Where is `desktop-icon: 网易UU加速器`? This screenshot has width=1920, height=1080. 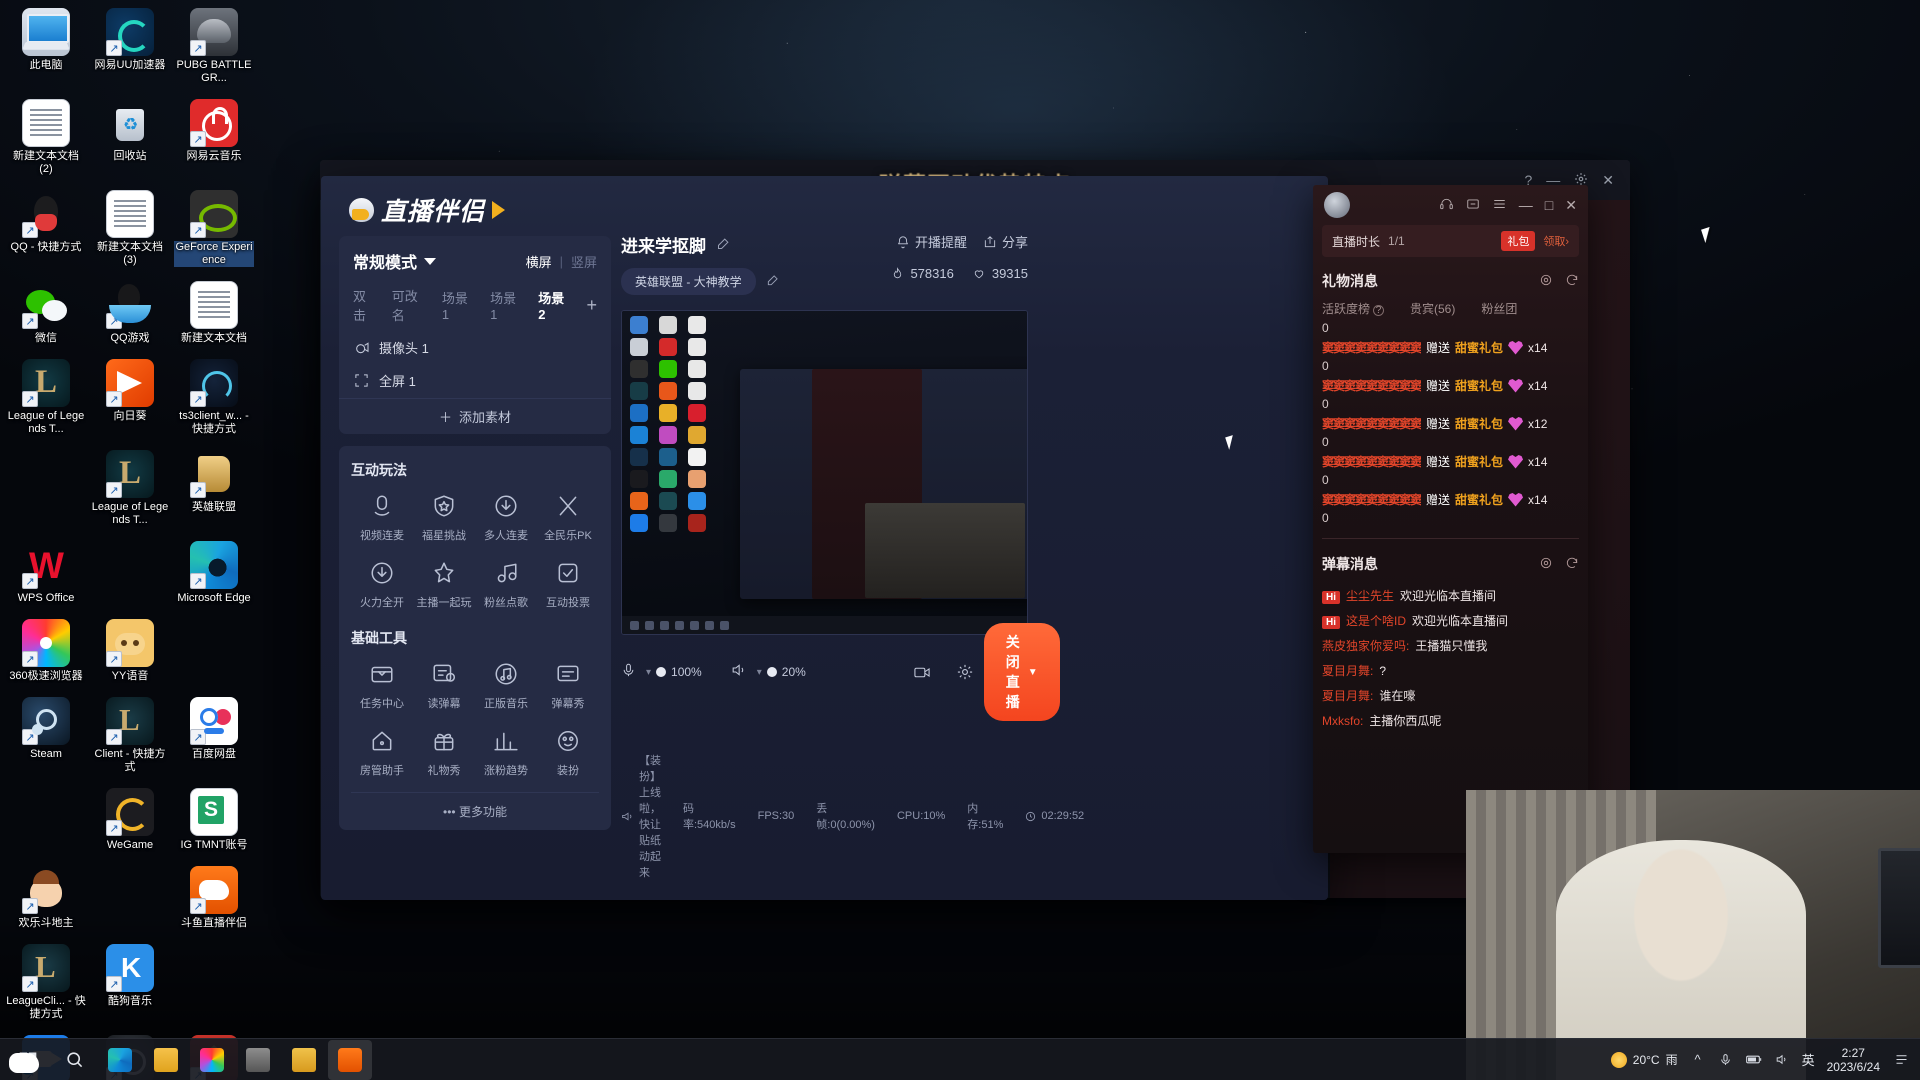 desktop-icon: 网易UU加速器 is located at coordinates (130, 44).